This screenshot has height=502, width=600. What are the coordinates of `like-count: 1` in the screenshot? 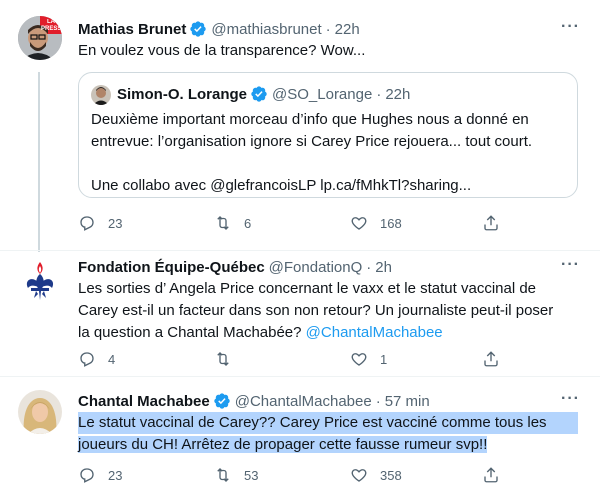 It's located at (384, 359).